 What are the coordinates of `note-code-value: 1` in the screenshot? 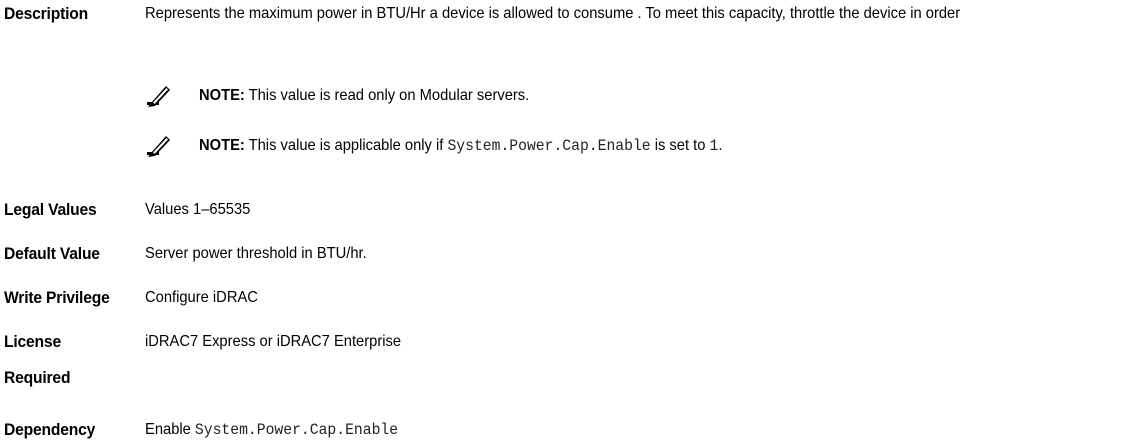 It's located at (714, 146).